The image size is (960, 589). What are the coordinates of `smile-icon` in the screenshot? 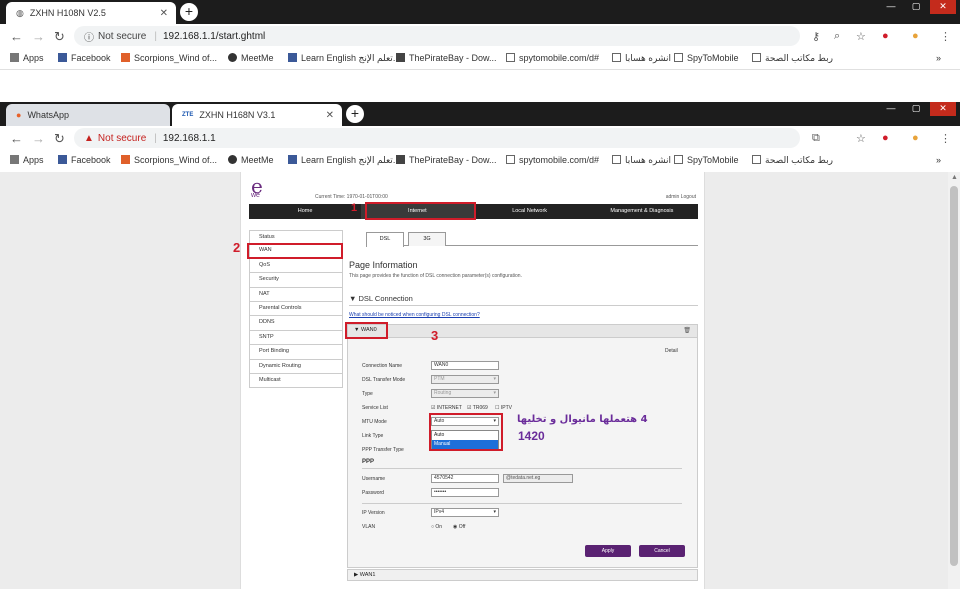 It's located at (232, 57).